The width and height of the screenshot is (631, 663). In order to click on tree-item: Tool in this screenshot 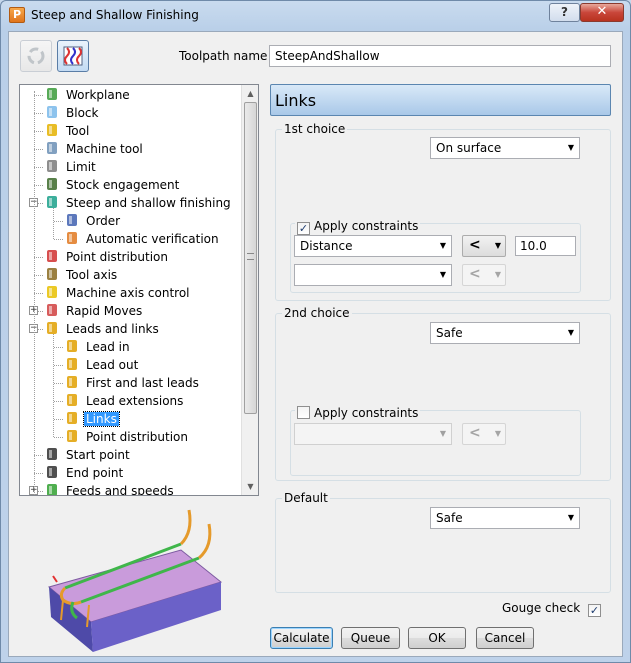, I will do `click(67, 131)`.